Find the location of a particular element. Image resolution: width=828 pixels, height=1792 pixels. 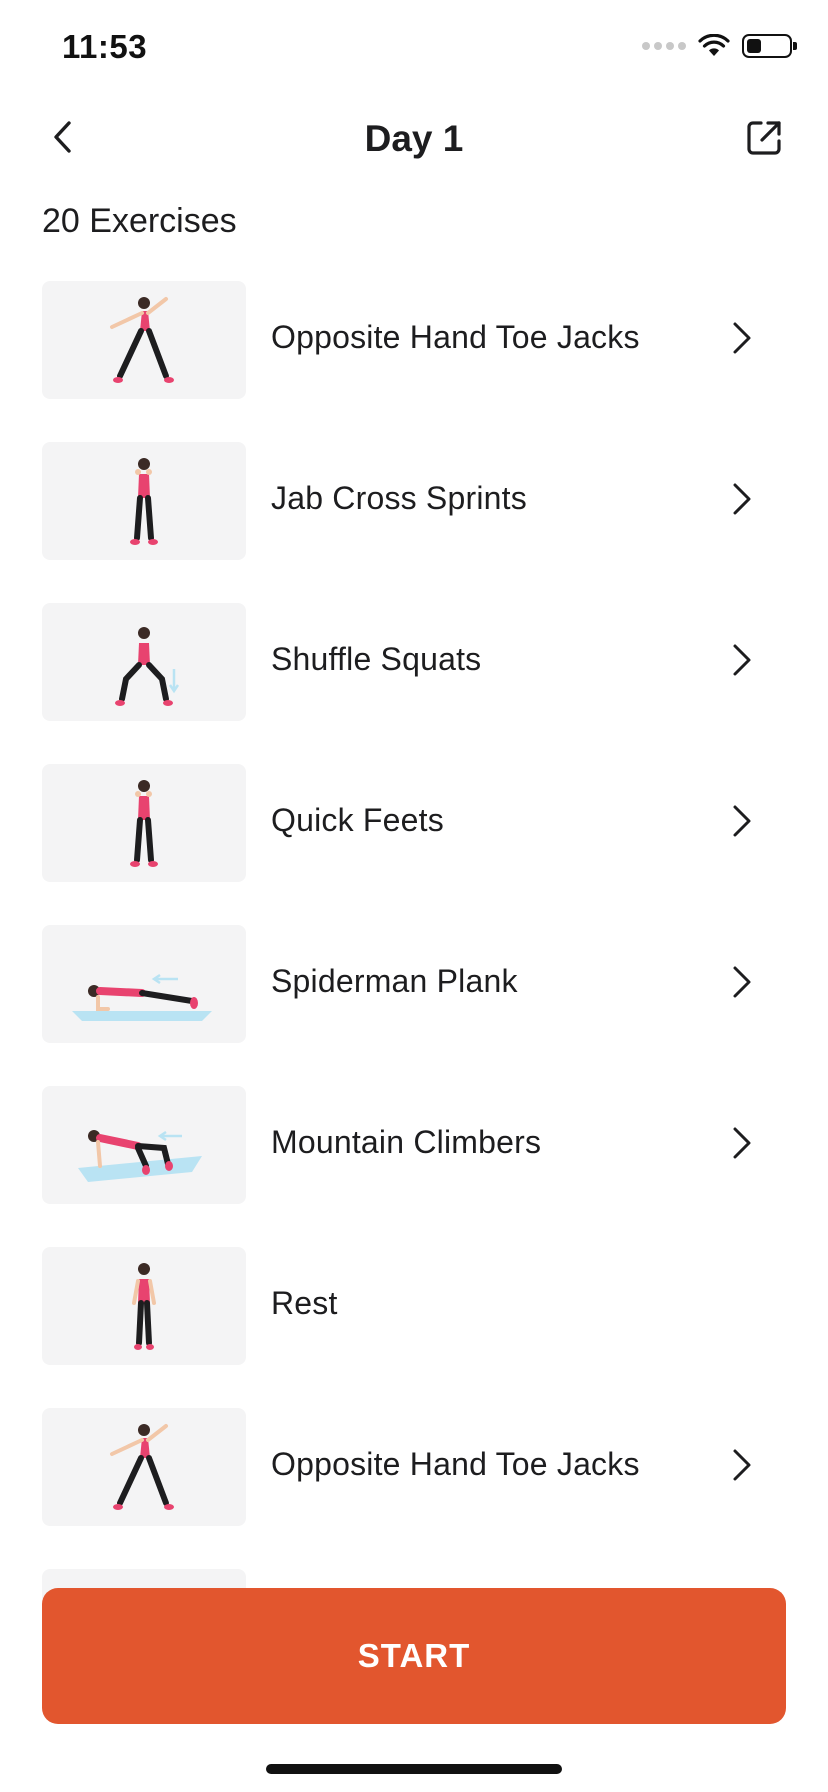

exercise-row: Jab Cross Sprints is located at coordinates (414, 522).